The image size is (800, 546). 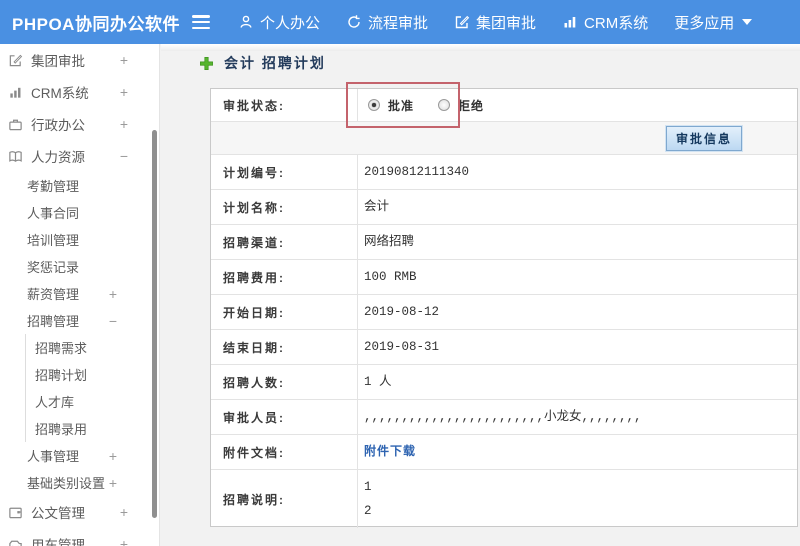 I want to click on sidebar-item-rewards: 奖惩记录, so click(x=79, y=266).